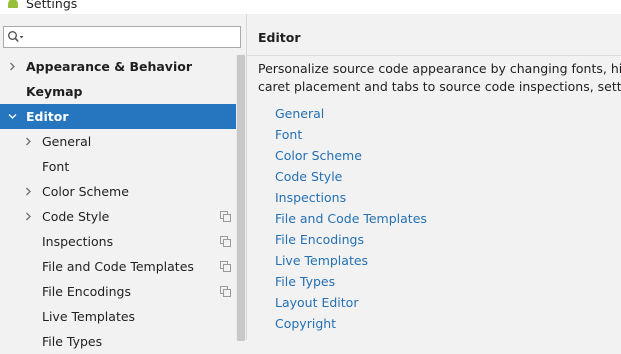 The height and width of the screenshot is (354, 621). What do you see at coordinates (13, 4) in the screenshot?
I see `android-icon` at bounding box center [13, 4].